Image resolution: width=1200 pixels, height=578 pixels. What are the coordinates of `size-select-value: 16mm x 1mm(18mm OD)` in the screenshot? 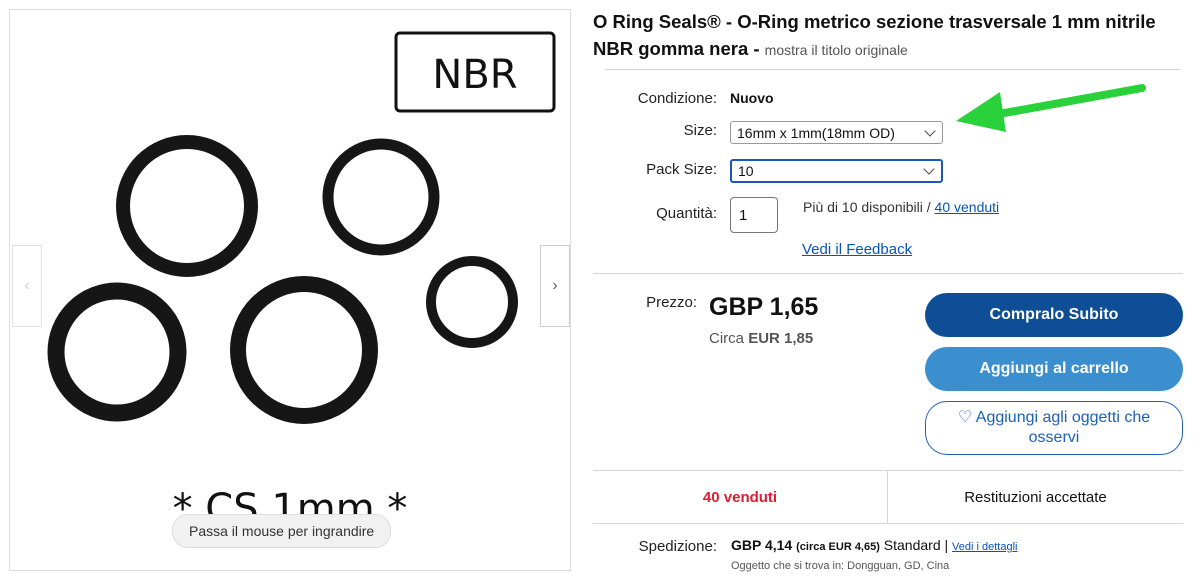 It's located at (816, 132).